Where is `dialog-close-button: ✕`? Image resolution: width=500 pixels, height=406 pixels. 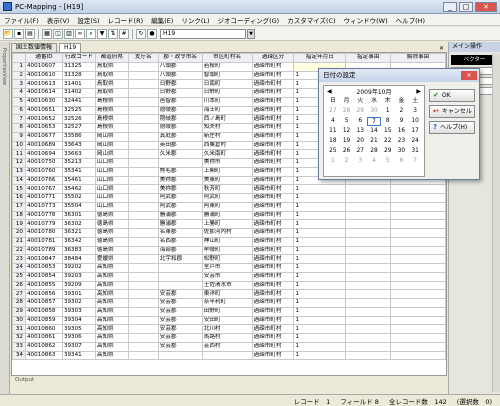 dialog-close-button: ✕ is located at coordinates (469, 75).